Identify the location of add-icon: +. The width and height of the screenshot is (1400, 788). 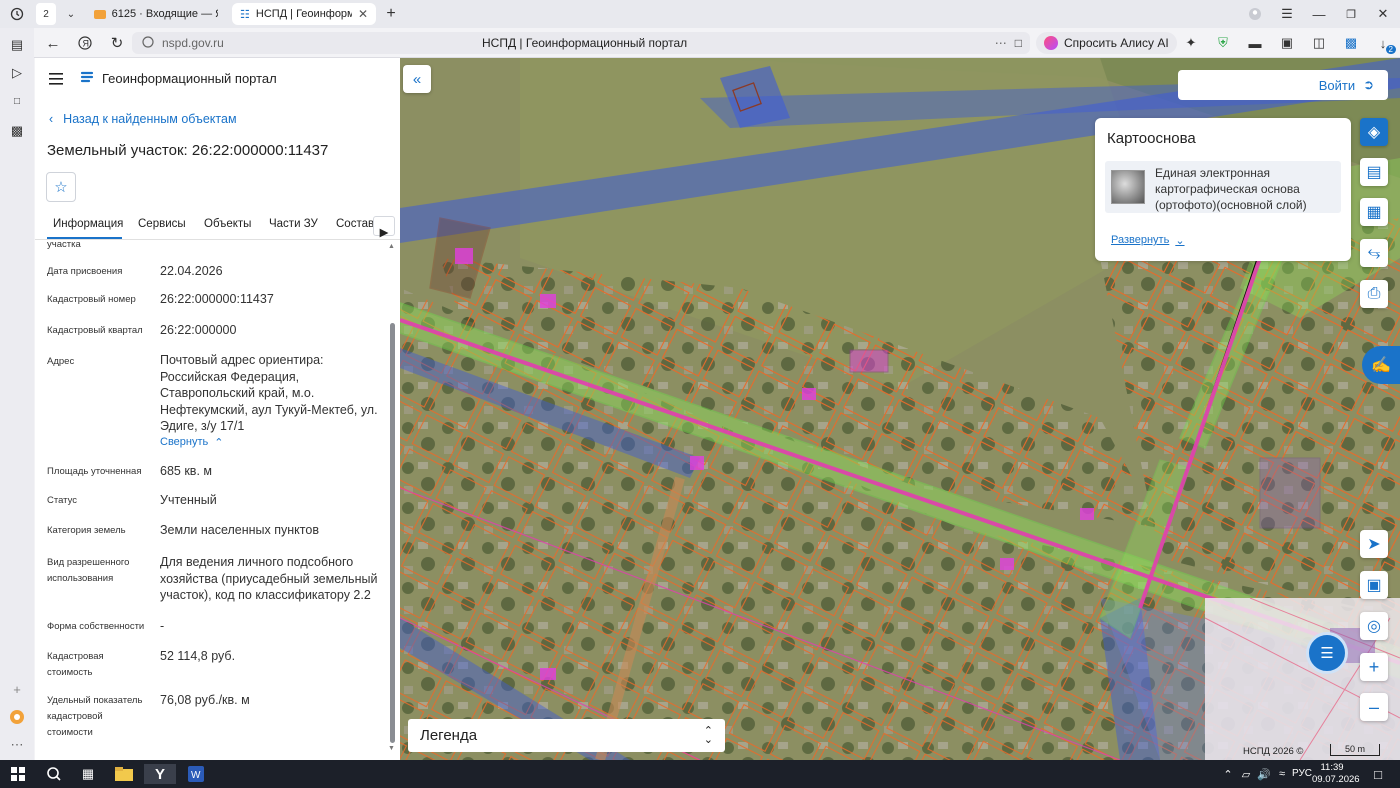
(17, 689).